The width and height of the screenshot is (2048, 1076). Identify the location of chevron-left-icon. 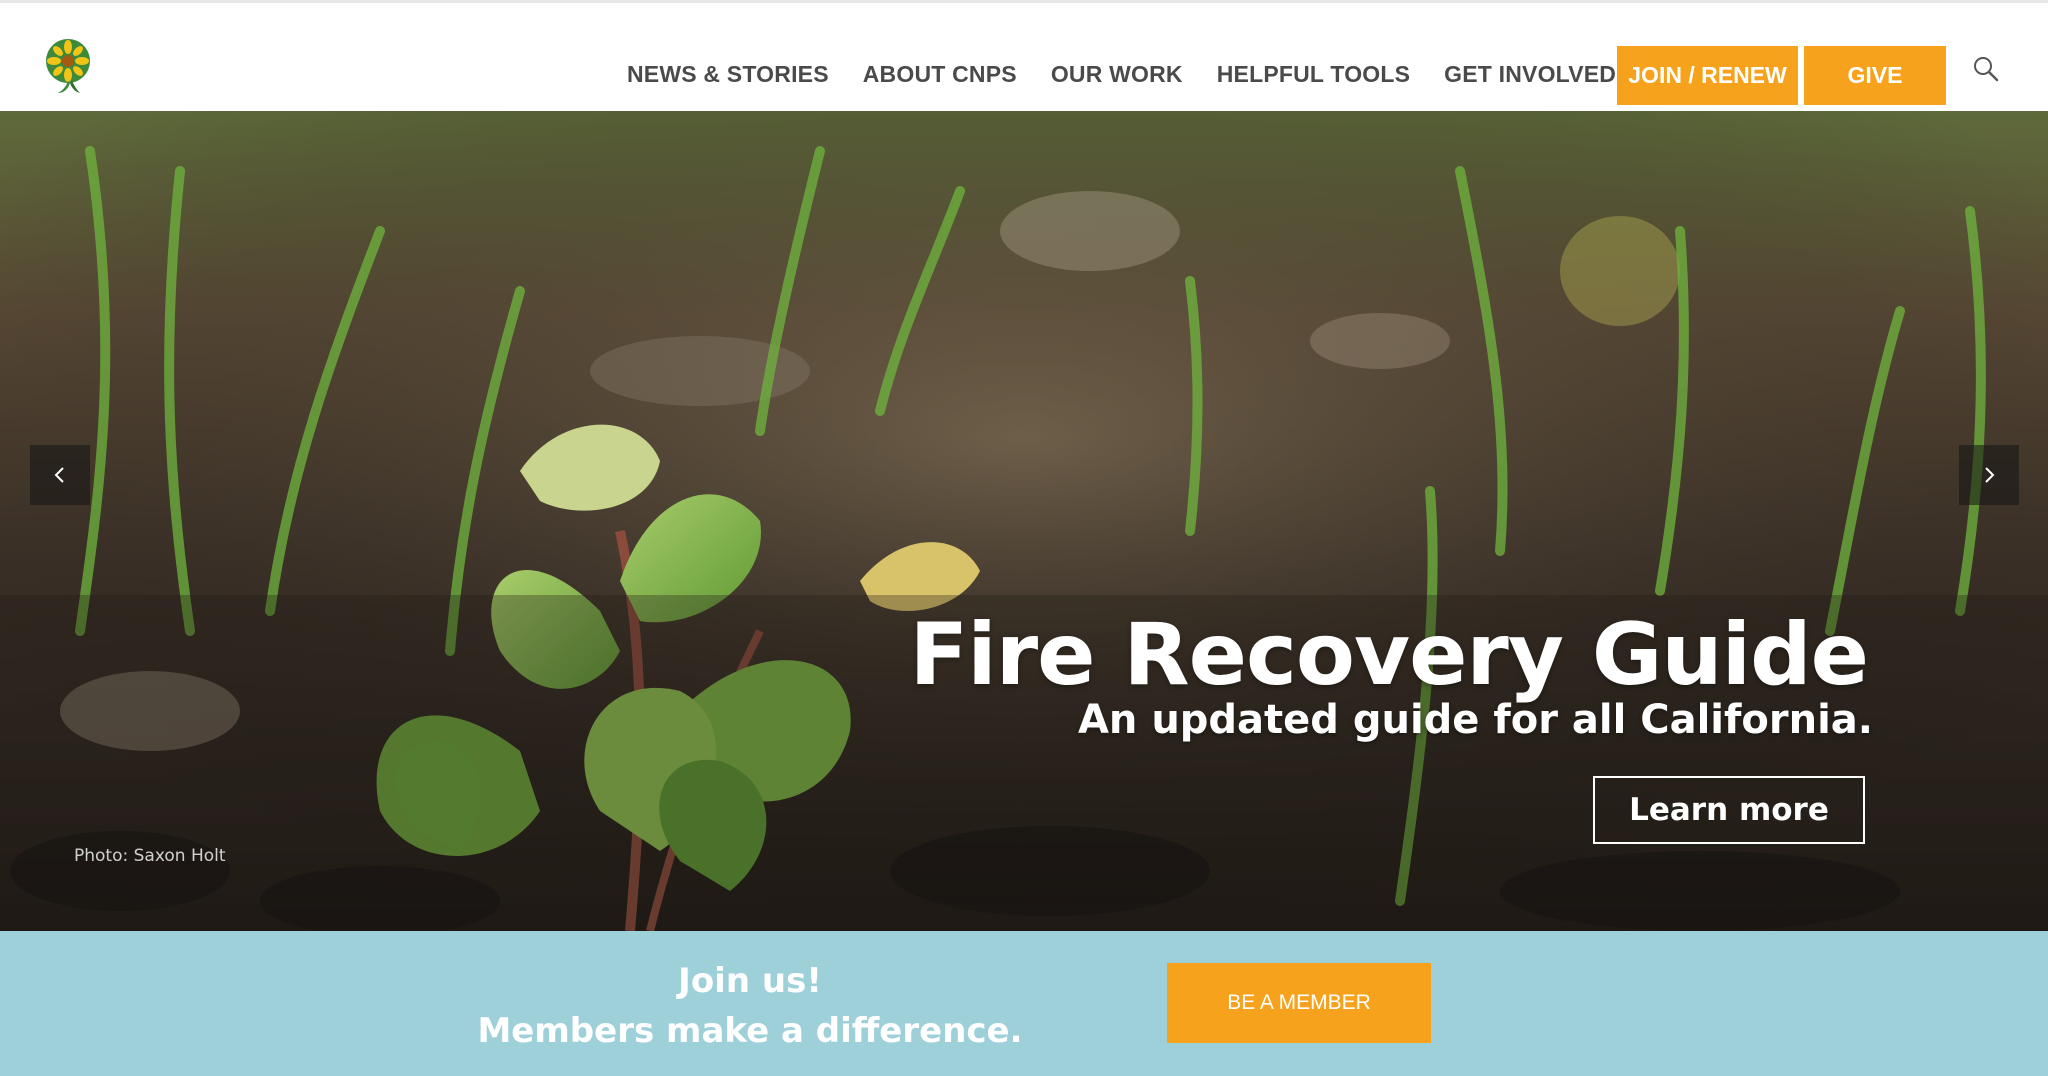
(59, 475).